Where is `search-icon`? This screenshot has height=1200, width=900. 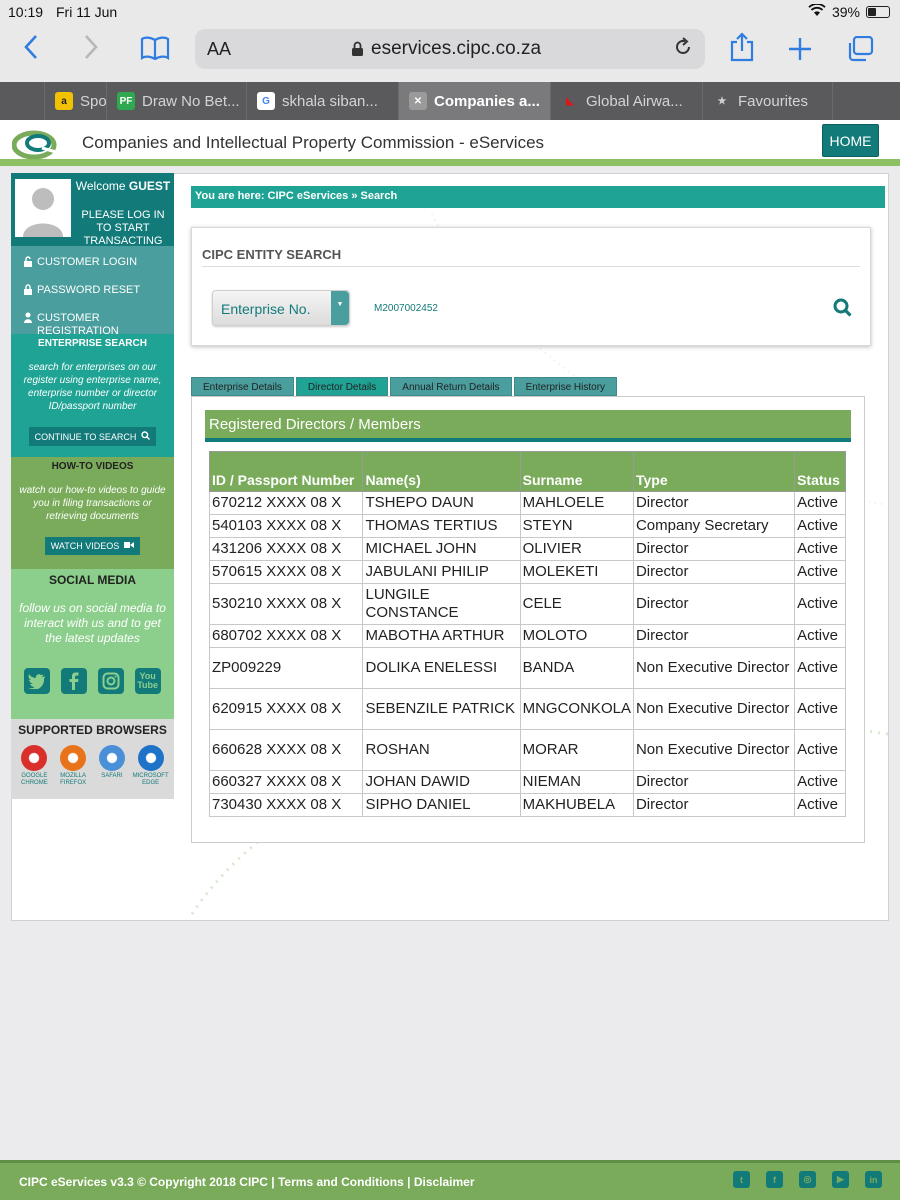 search-icon is located at coordinates (842, 310).